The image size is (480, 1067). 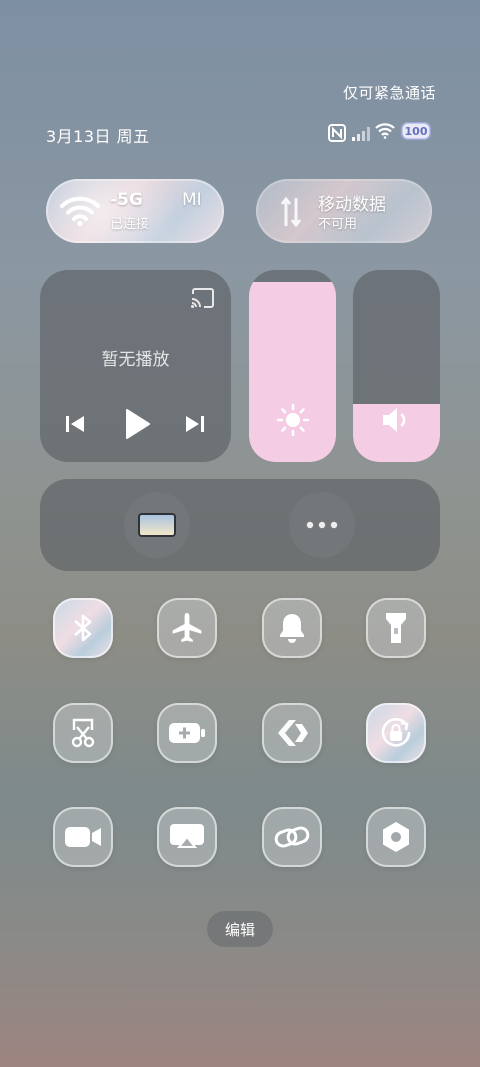 I want to click on emergency-call-text: 仅可紧急通话, so click(x=390, y=93).